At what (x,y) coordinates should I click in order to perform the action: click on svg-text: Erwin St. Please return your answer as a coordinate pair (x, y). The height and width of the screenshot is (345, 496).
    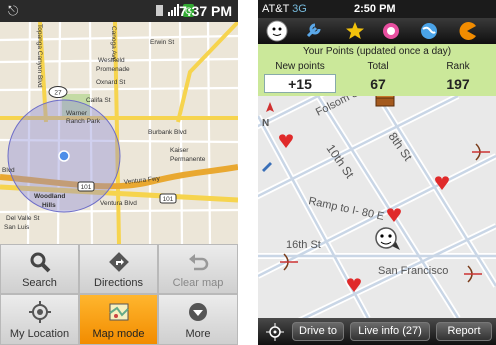
    Looking at the image, I should click on (162, 42).